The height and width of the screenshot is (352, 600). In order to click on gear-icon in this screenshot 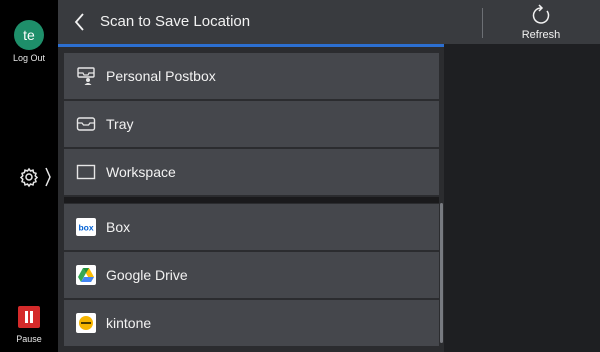, I will do `click(35, 177)`.